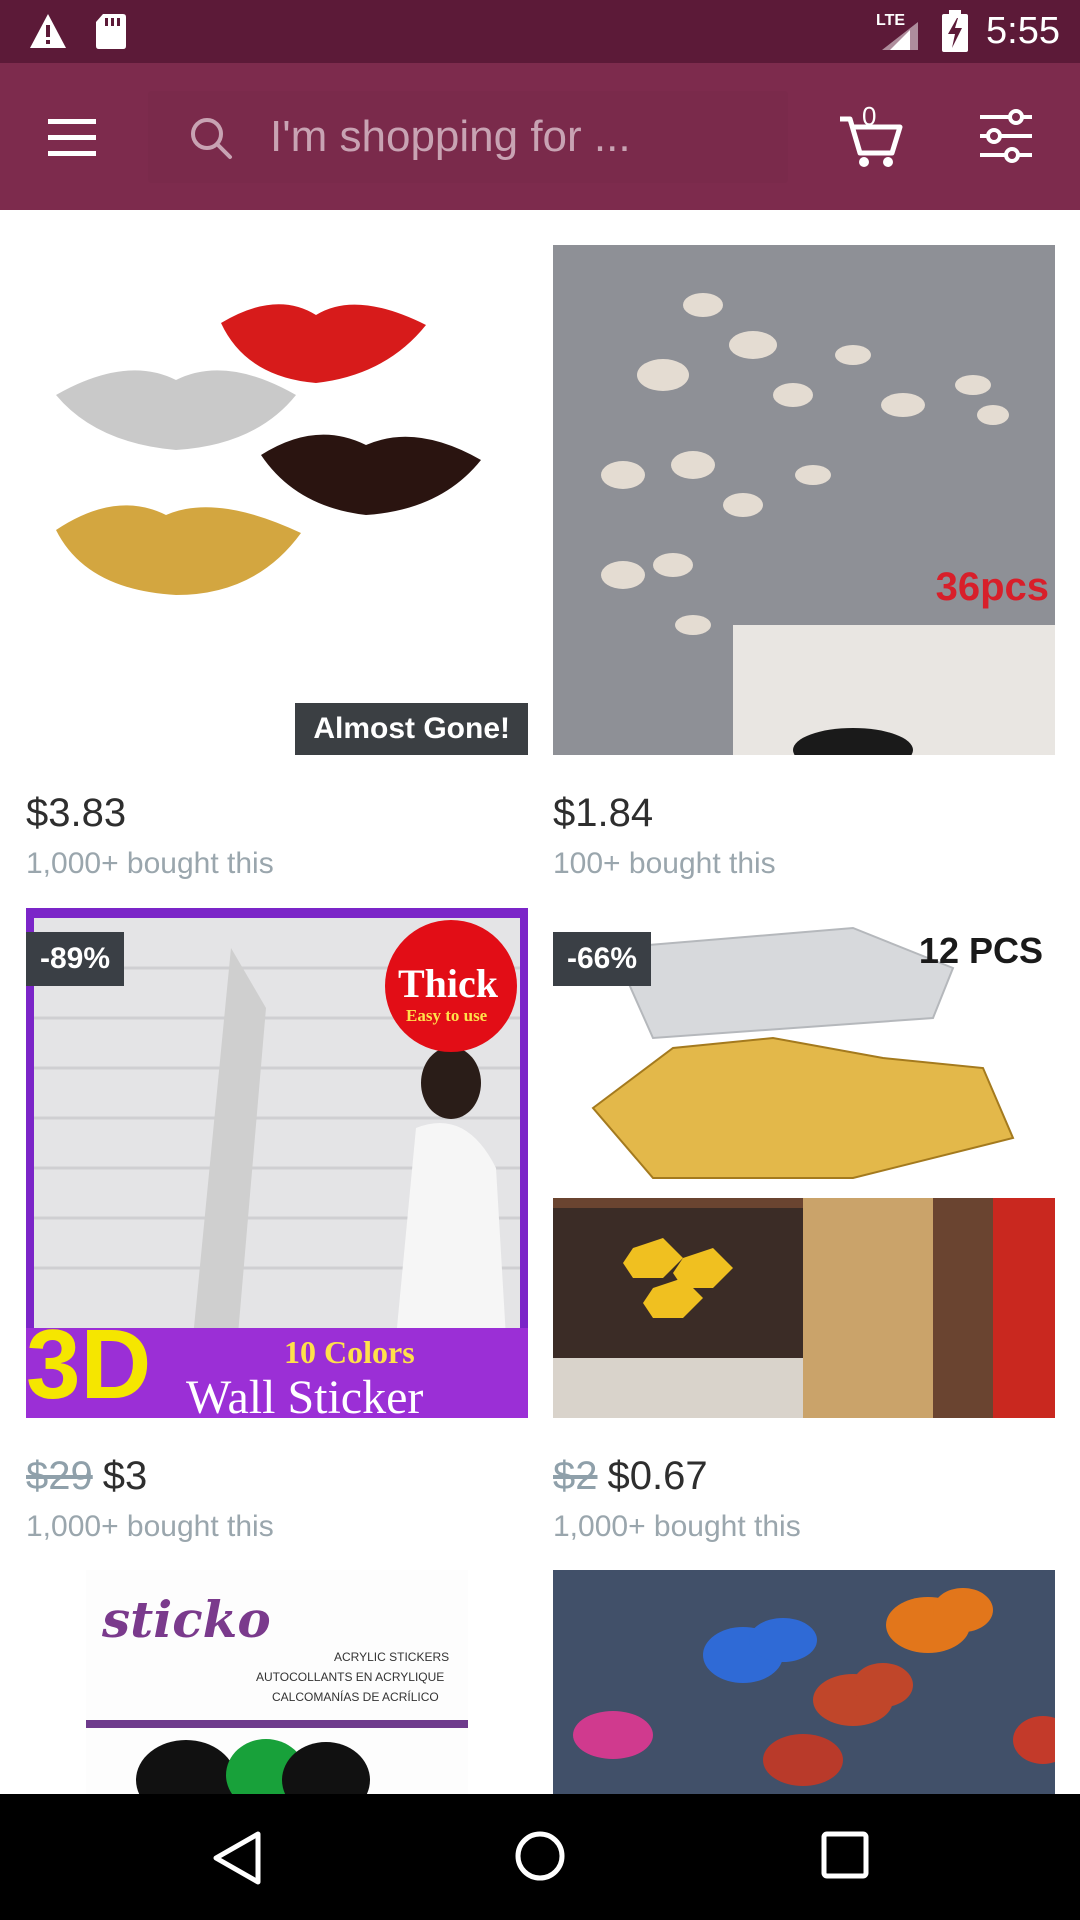  Describe the element at coordinates (804, 500) in the screenshot. I see `product-image: 36pcs` at that location.